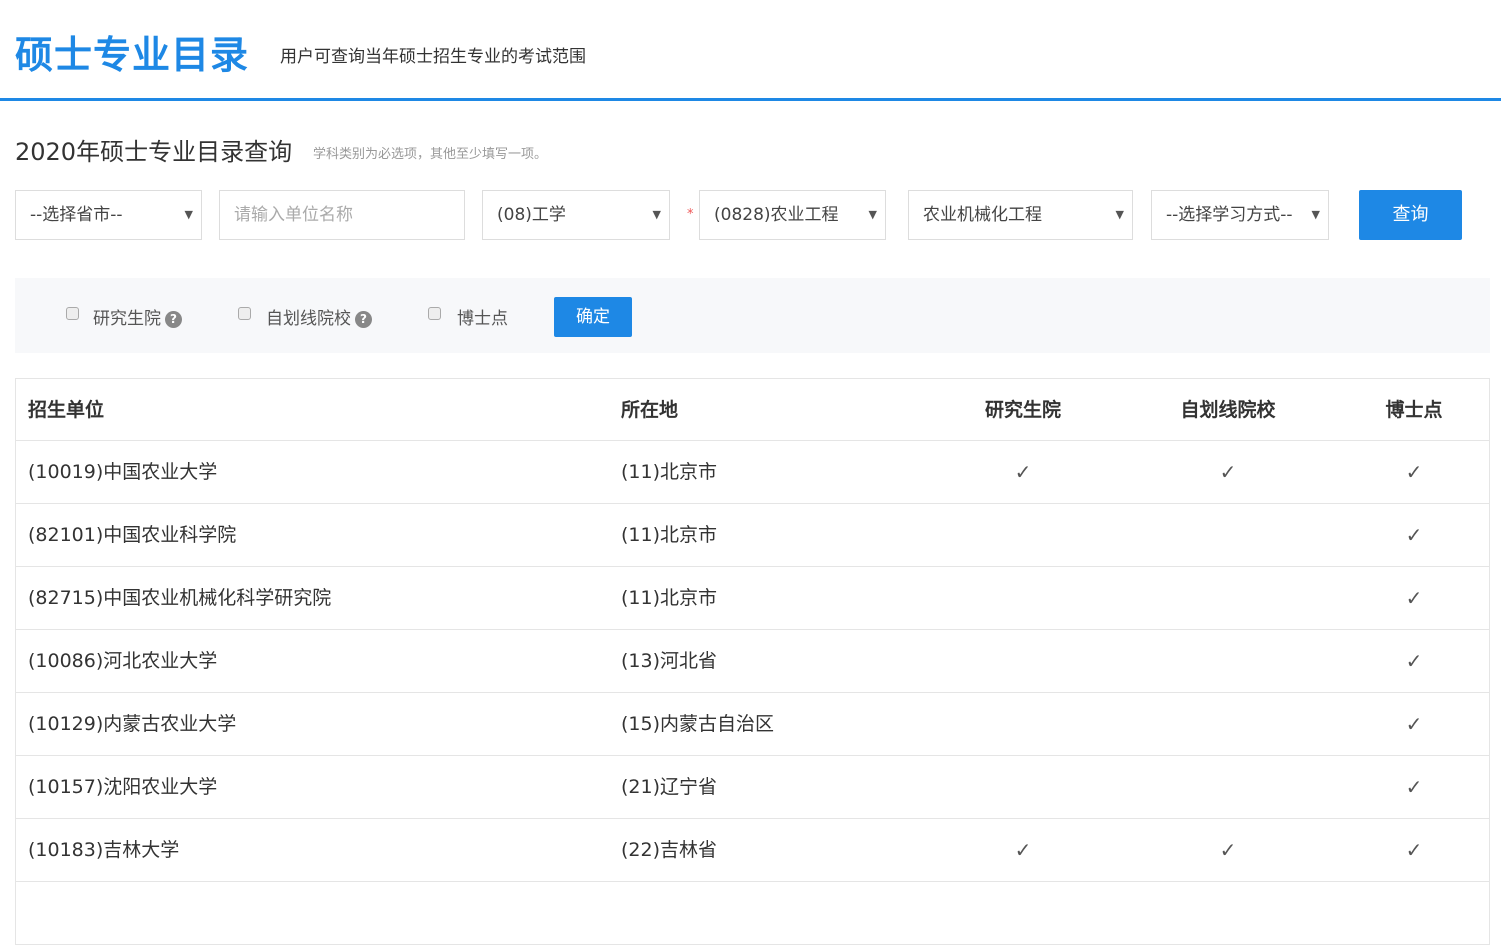  Describe the element at coordinates (430, 154) in the screenshot. I see `query-hint: 学科类别为必选项，其他至少填写一项。` at that location.